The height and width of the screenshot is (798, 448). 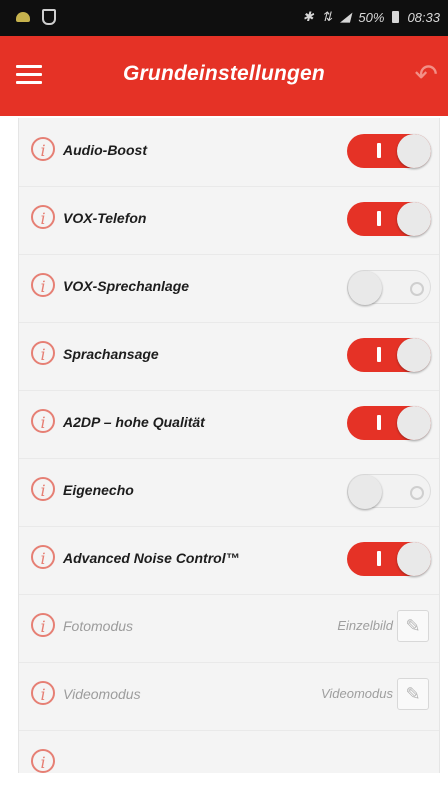 I want to click on bluetooth-icon: ✱, so click(x=308, y=16).